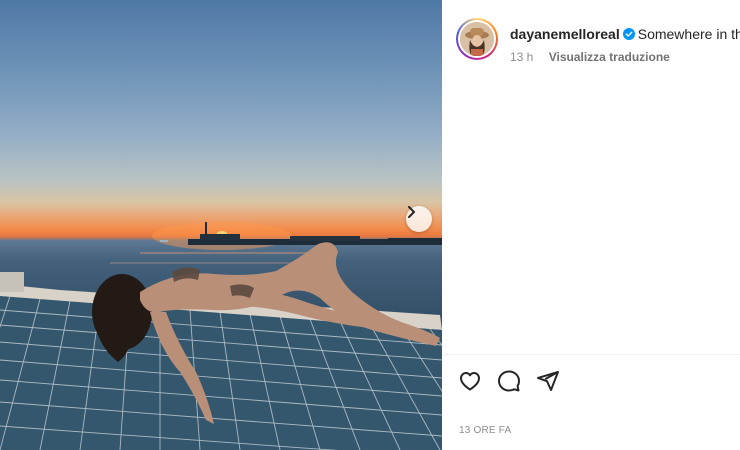  Describe the element at coordinates (548, 381) in the screenshot. I see `paper-plane-icon` at that location.